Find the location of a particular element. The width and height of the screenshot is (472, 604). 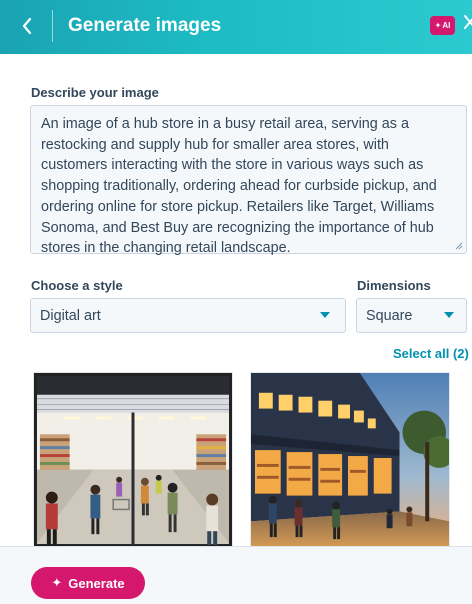

chevron-left-icon is located at coordinates (27, 26).